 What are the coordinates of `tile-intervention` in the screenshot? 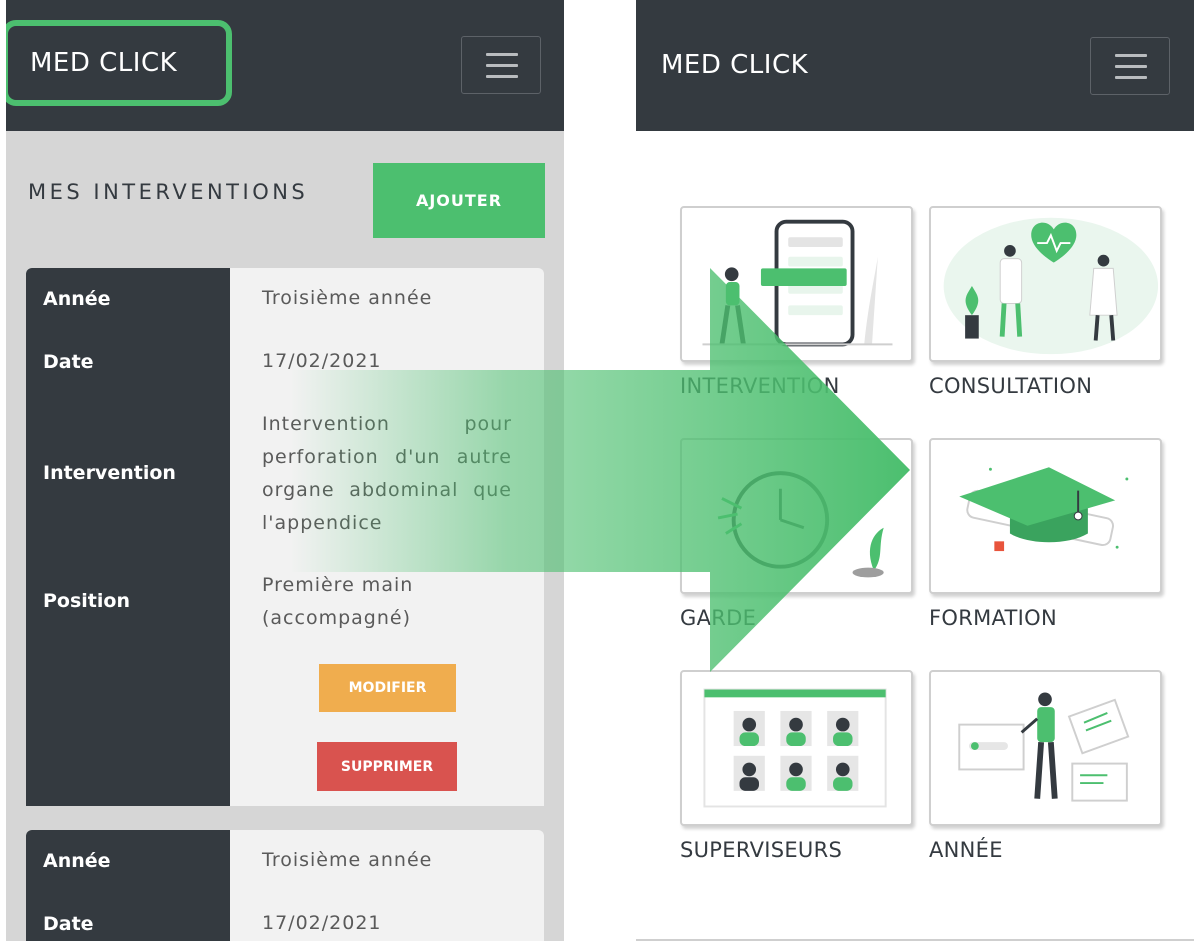 It's located at (796, 284).